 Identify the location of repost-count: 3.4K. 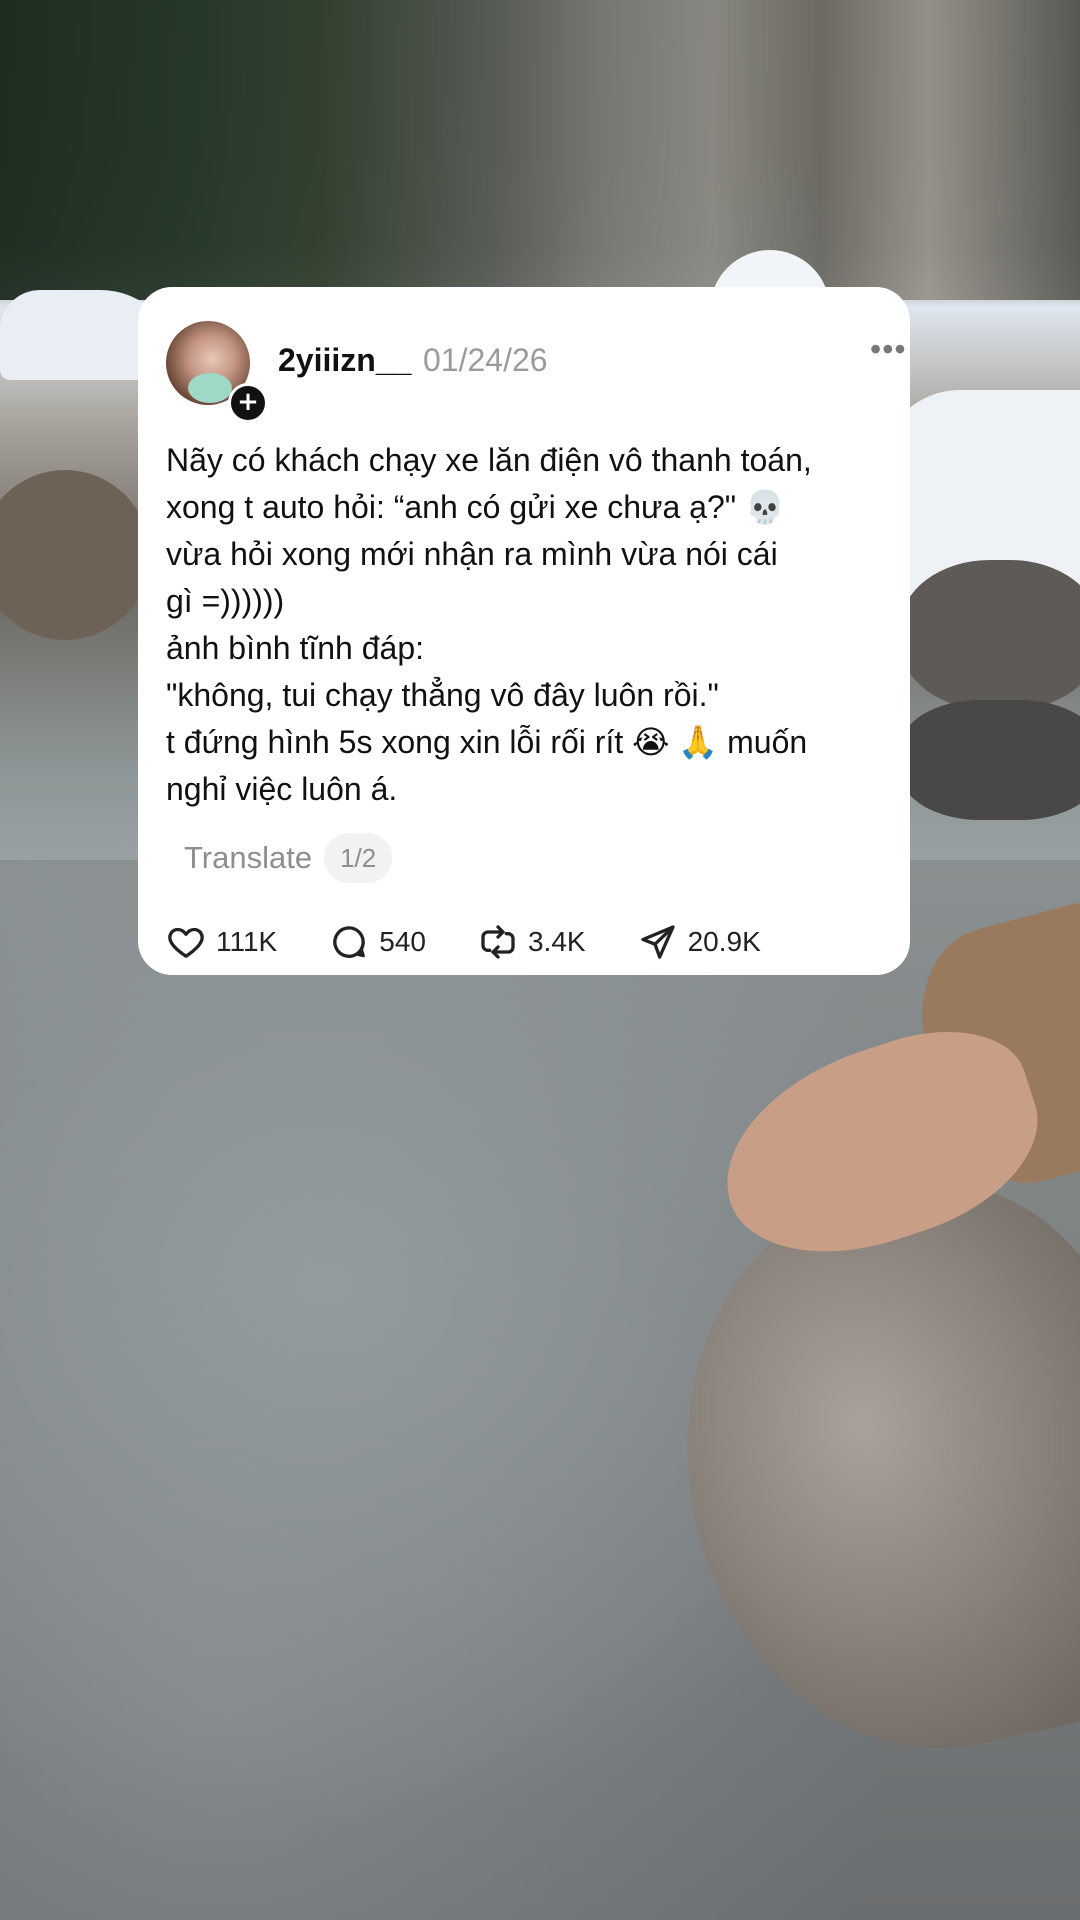
(556, 941).